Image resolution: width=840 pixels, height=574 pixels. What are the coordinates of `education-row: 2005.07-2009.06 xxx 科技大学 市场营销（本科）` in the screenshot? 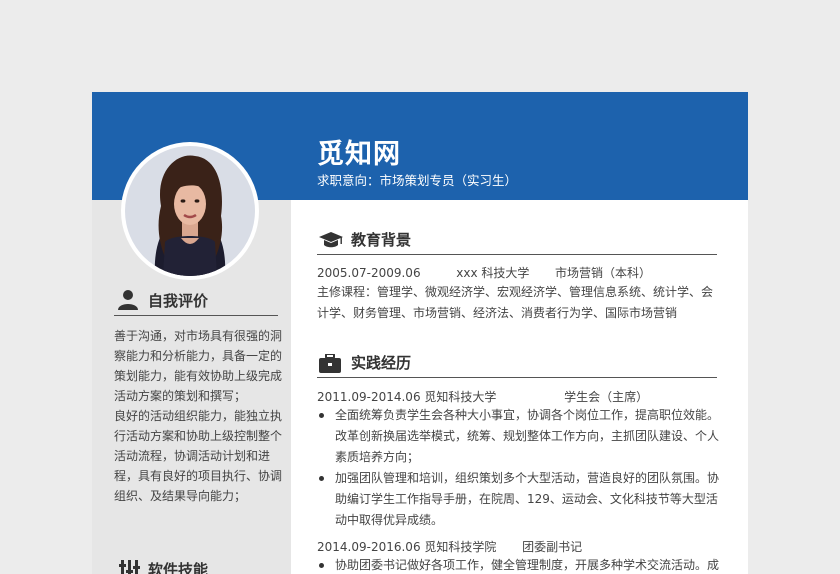 It's located at (484, 272).